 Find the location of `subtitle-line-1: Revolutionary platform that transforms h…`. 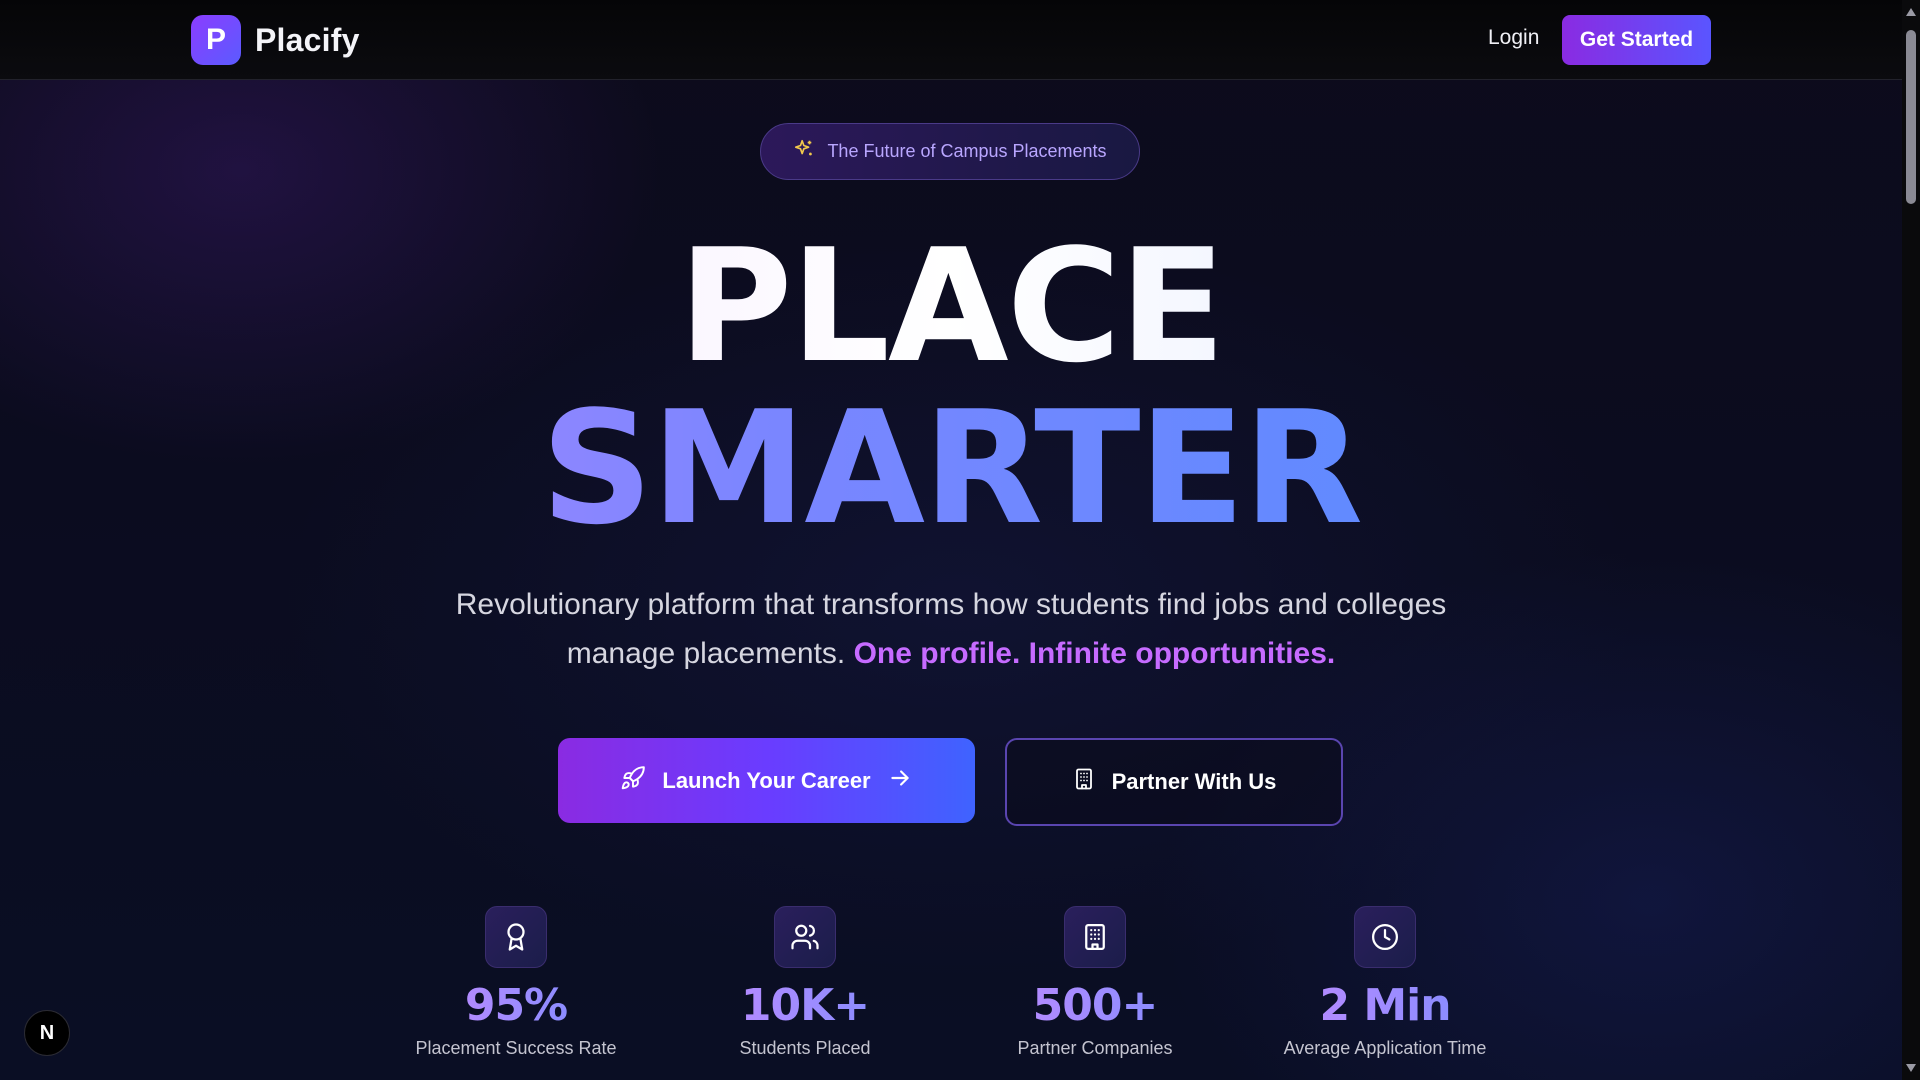

subtitle-line-1: Revolutionary platform that transforms h… is located at coordinates (951, 604).